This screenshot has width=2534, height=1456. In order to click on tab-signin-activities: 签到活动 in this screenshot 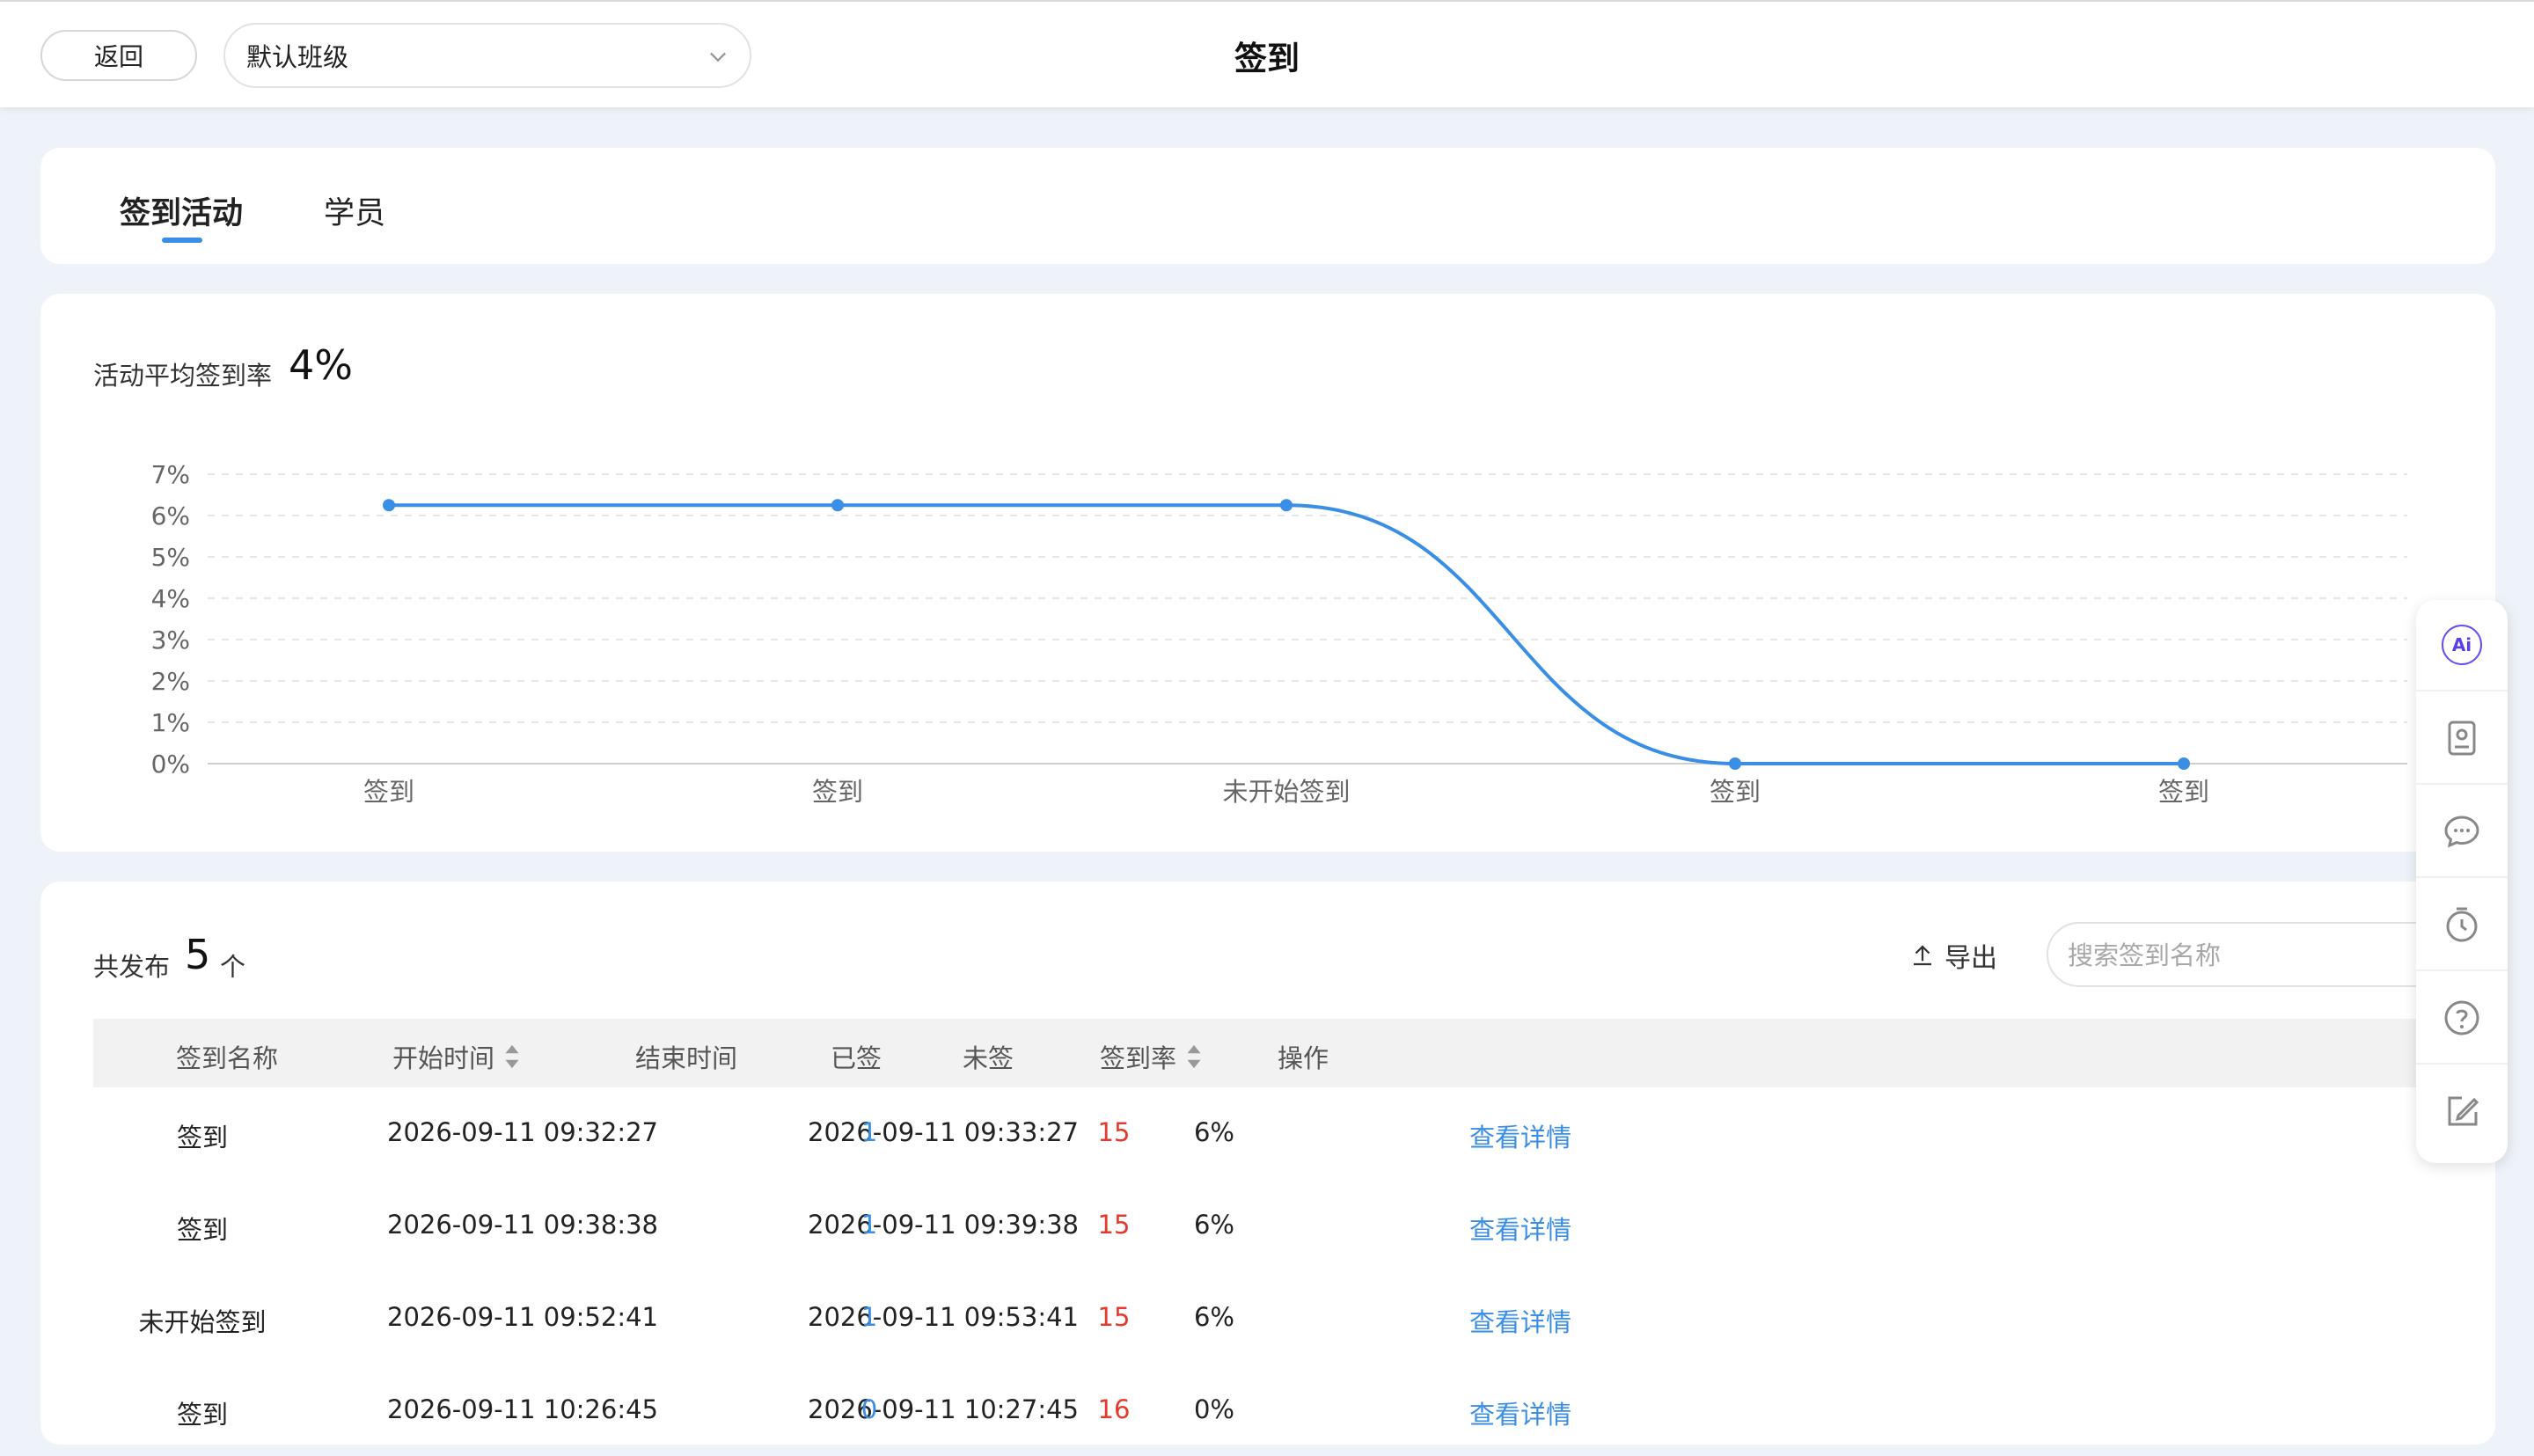, I will do `click(181, 210)`.